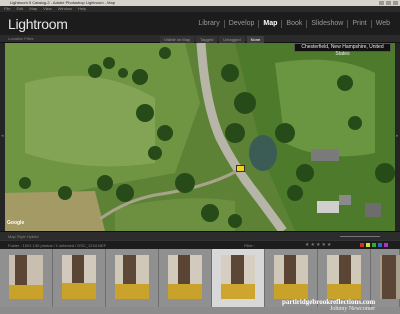 The width and height of the screenshot is (400, 314). I want to click on filter-none: None, so click(255, 39).